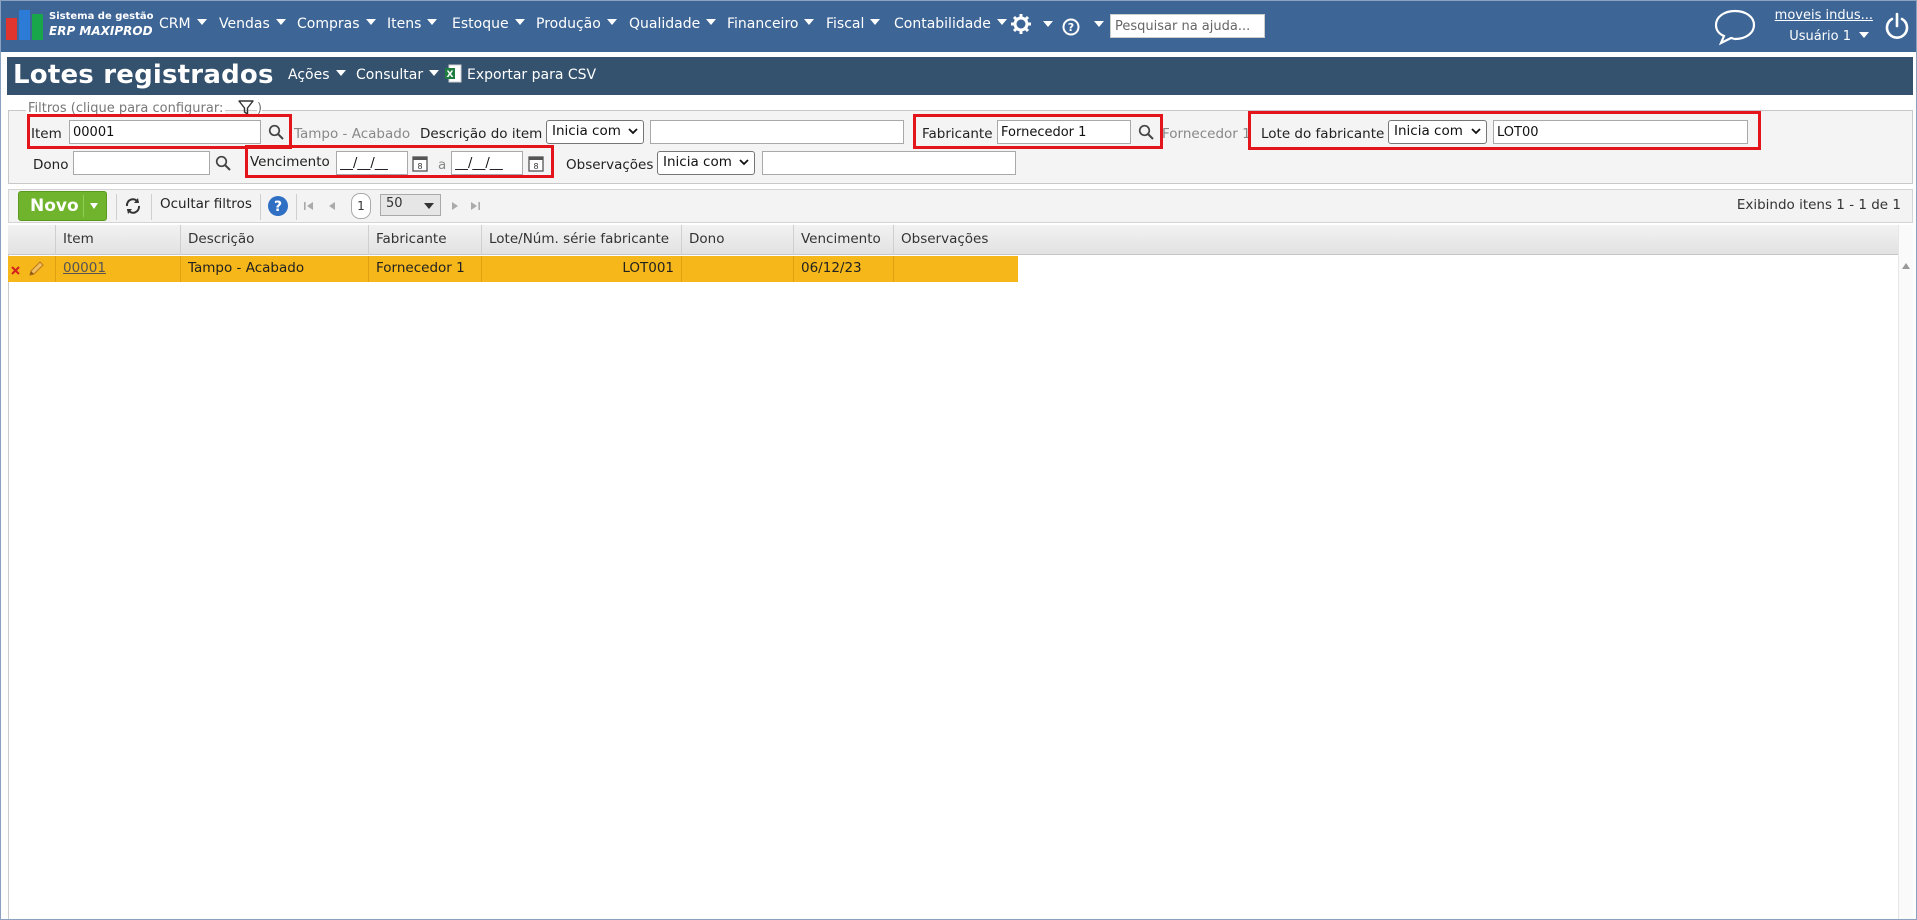 Image resolution: width=1917 pixels, height=920 pixels. Describe the element at coordinates (889, 163) in the screenshot. I see `observacoes-filter-input` at that location.